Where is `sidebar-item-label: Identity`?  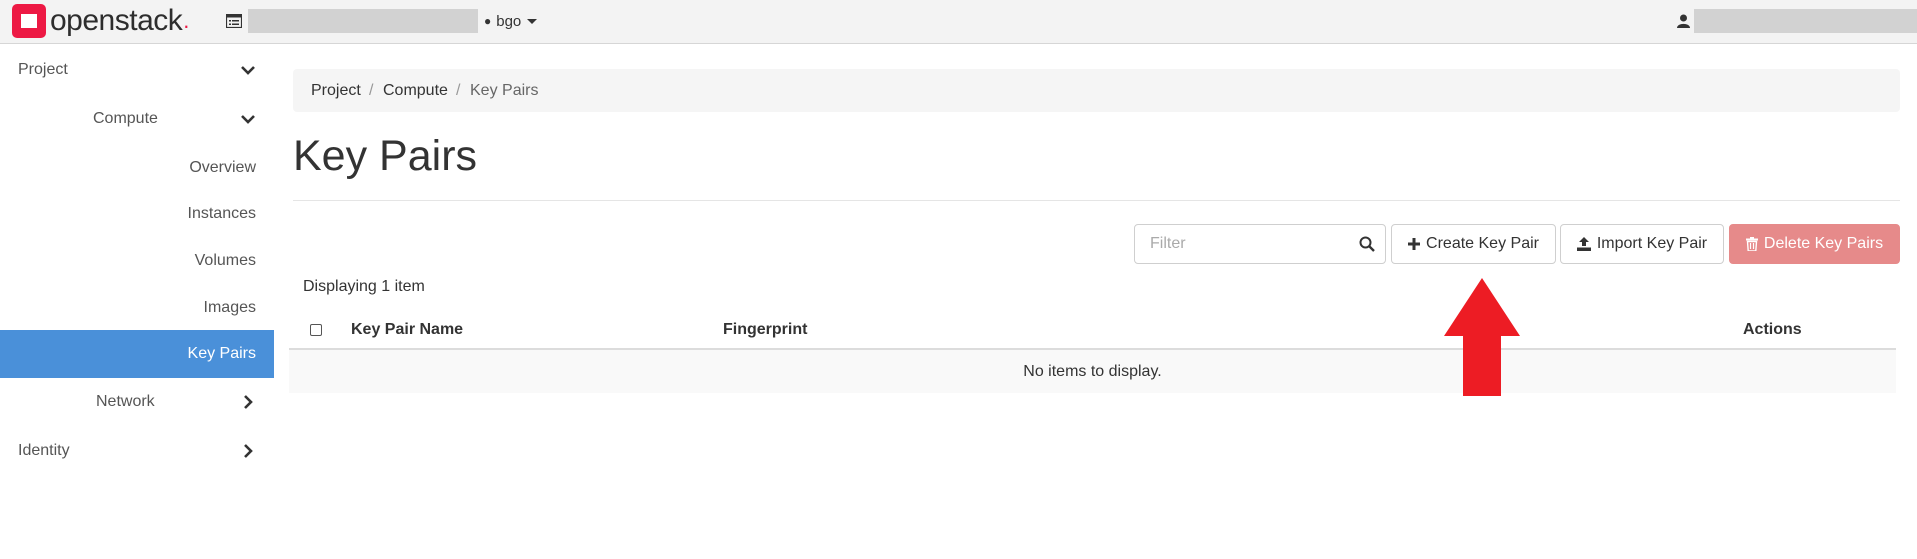 sidebar-item-label: Identity is located at coordinates (44, 450).